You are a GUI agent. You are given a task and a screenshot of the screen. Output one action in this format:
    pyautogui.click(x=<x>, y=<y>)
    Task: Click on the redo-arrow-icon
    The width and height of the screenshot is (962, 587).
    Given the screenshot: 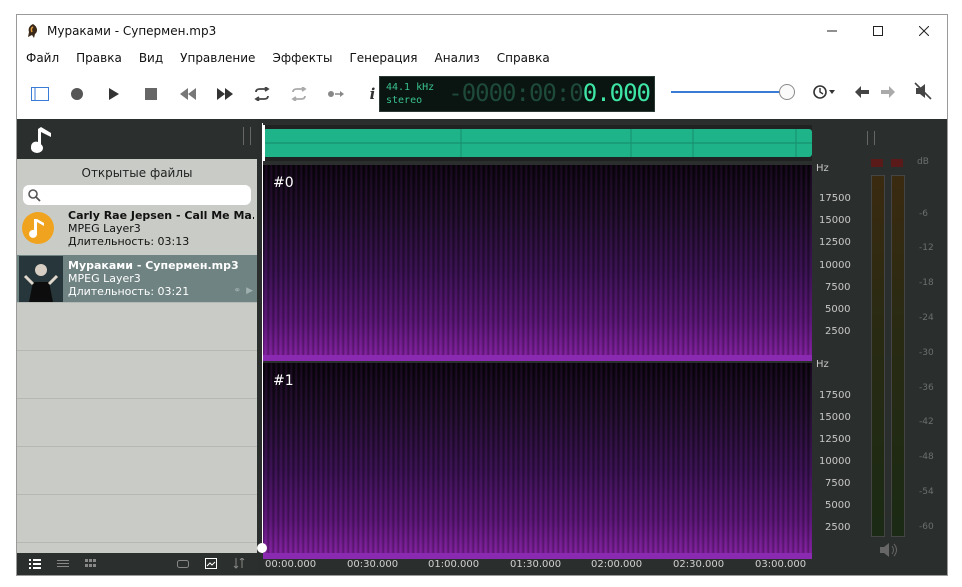 What is the action you would take?
    pyautogui.click(x=888, y=92)
    